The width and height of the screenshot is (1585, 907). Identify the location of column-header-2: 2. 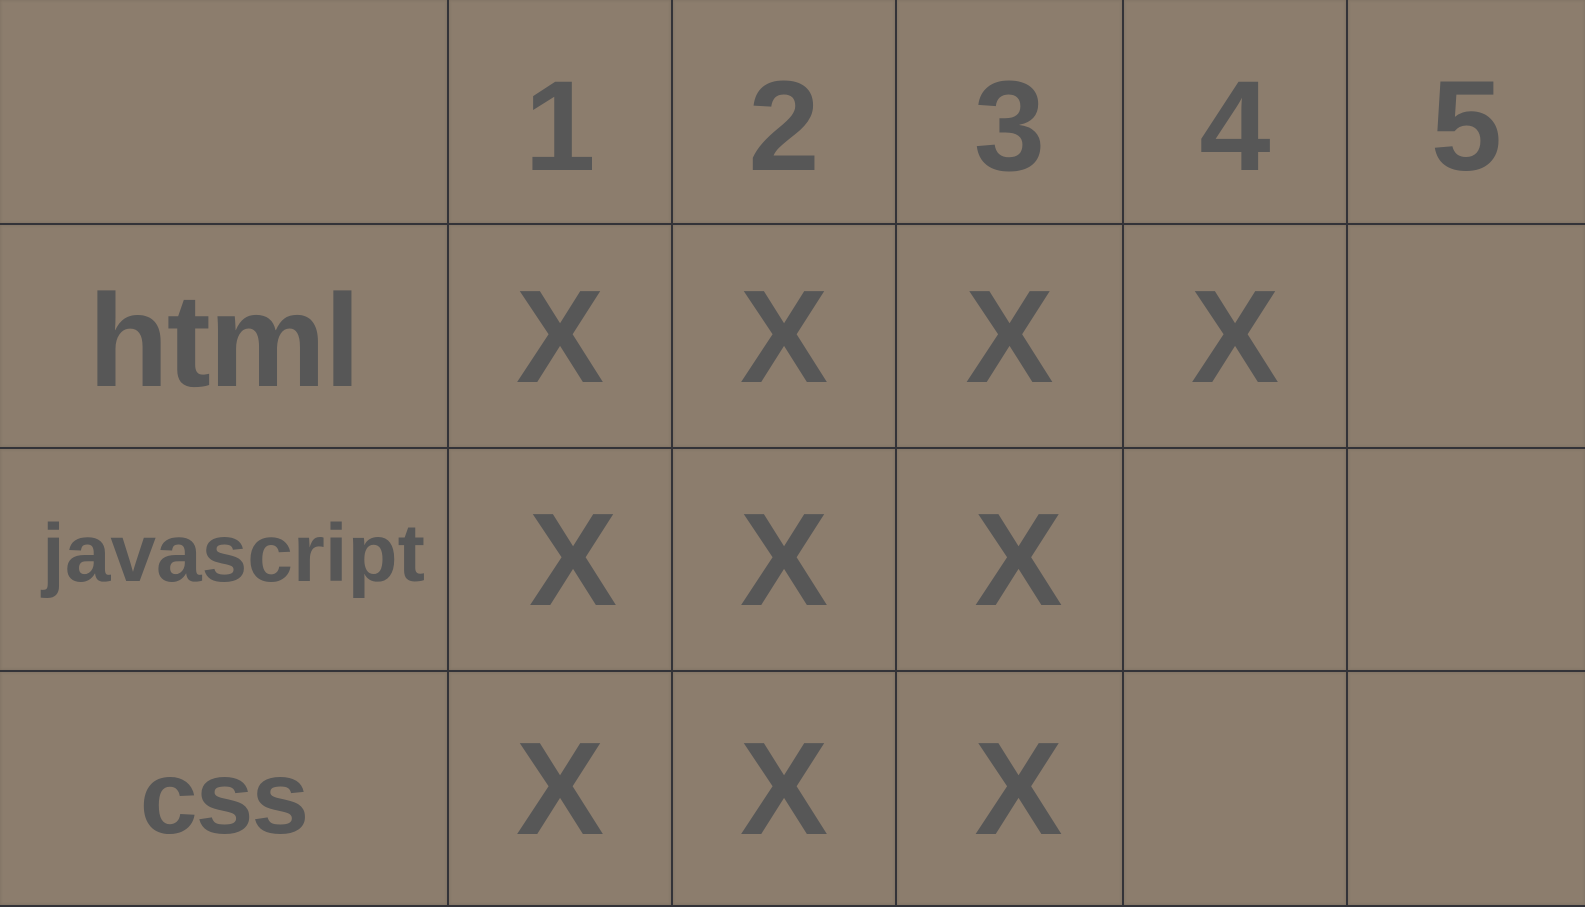
(785, 112).